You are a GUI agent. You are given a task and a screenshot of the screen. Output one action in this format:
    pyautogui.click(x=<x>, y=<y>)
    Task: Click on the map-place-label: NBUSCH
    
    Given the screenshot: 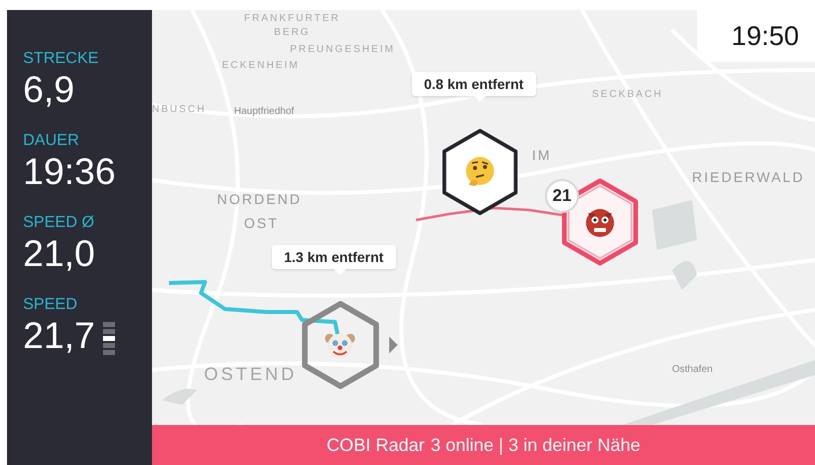 What is the action you would take?
    pyautogui.click(x=179, y=110)
    